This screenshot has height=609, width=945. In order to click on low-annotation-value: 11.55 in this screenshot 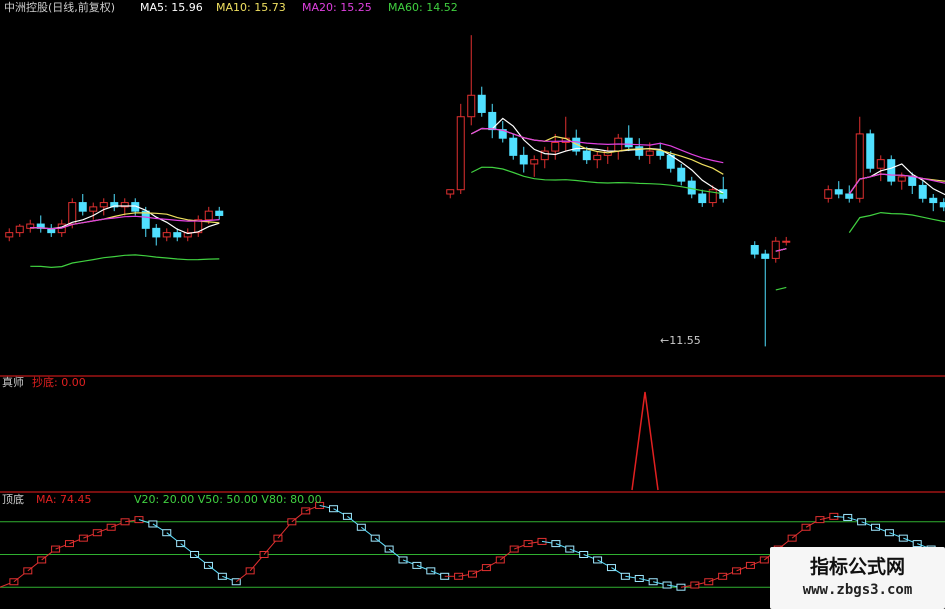, I will do `click(685, 340)`.